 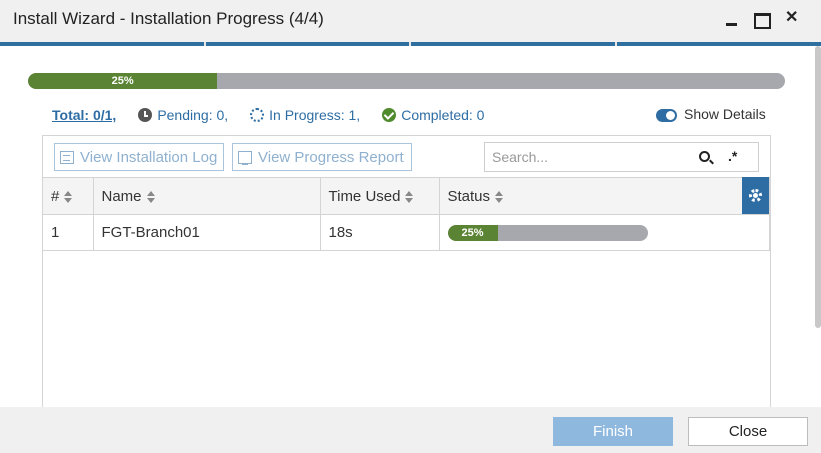 What do you see at coordinates (206, 232) in the screenshot?
I see `row-device-name: FGT-Branch01` at bounding box center [206, 232].